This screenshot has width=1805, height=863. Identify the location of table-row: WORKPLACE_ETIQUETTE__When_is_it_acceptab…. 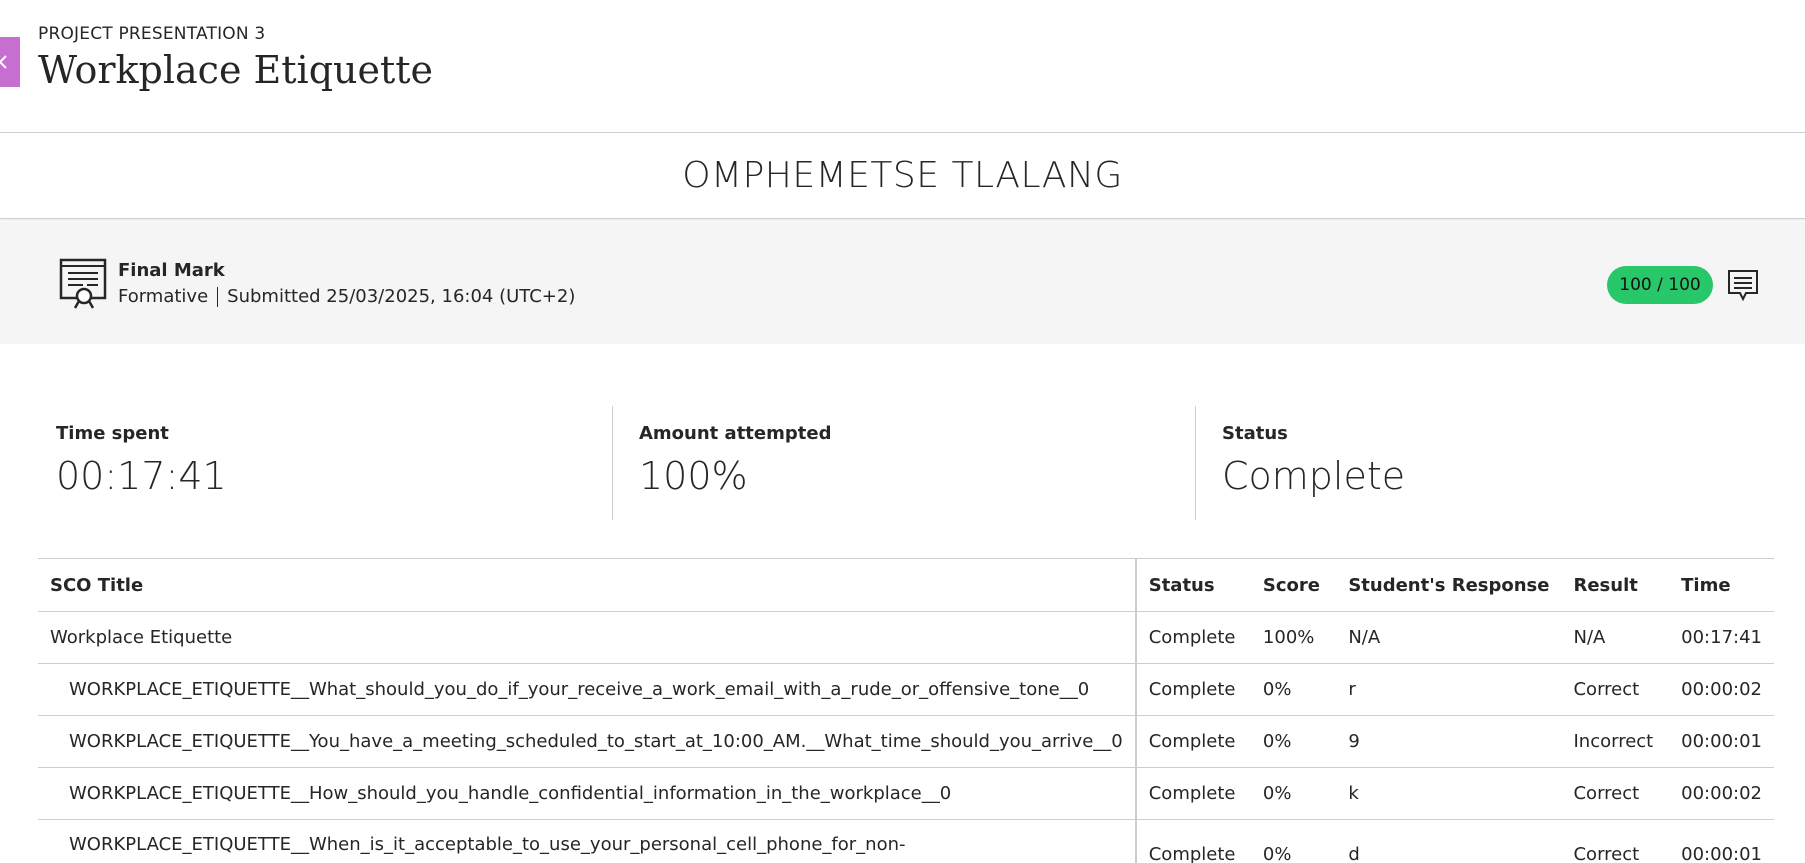
(906, 841).